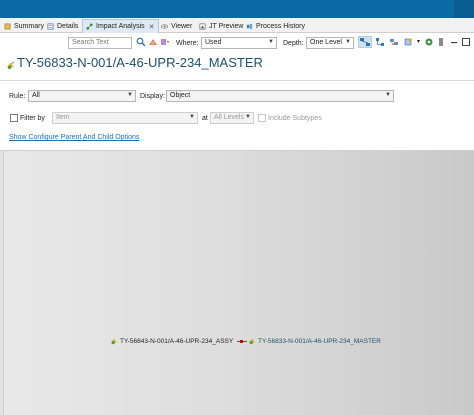  Describe the element at coordinates (74, 137) in the screenshot. I see `configure-options-link: Show Configure Parent And Child Options` at that location.